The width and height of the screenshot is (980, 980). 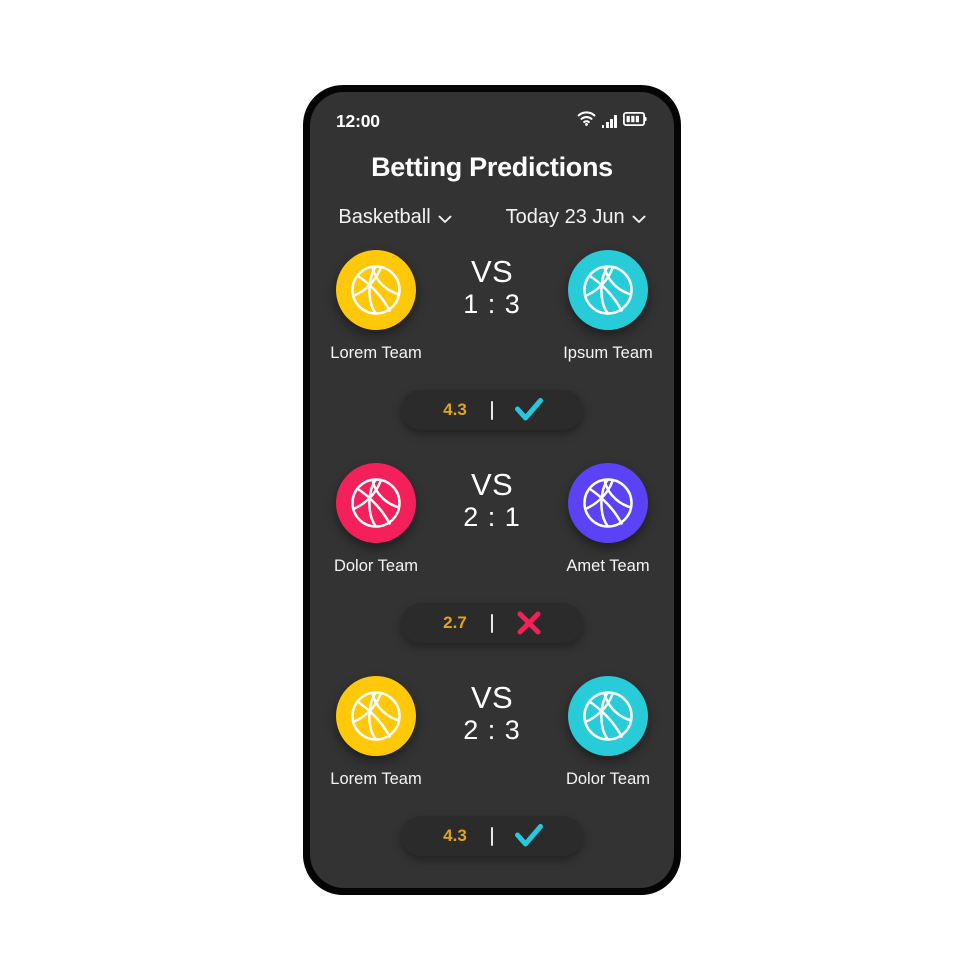 I want to click on match-score: 2 : 1, so click(x=492, y=516).